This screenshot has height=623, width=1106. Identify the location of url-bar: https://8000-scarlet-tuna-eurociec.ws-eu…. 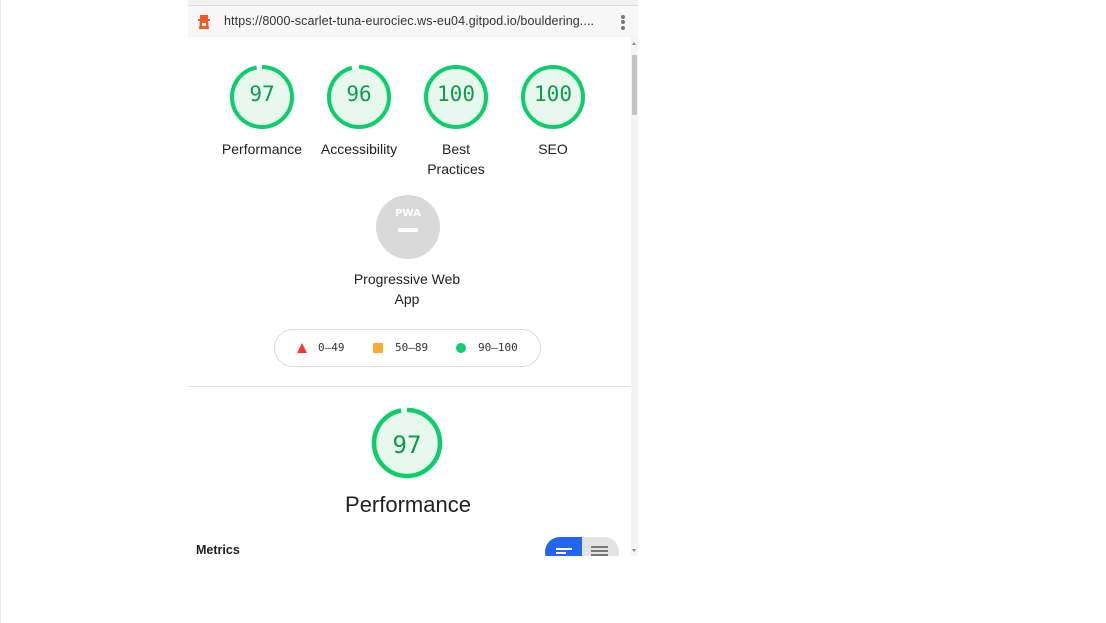
(413, 21).